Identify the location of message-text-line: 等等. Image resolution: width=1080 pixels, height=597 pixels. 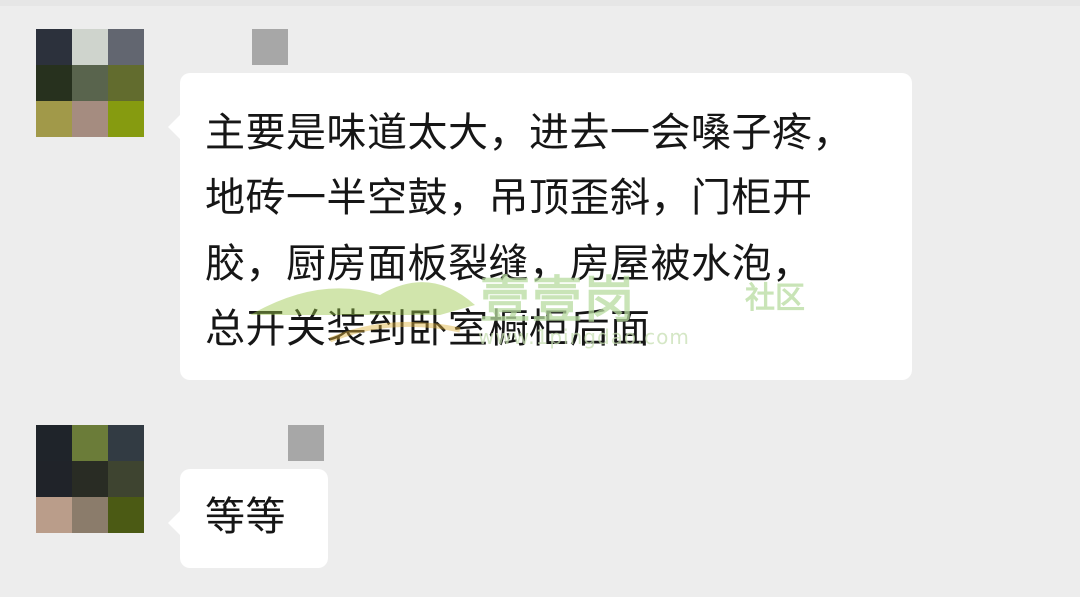
(245, 517).